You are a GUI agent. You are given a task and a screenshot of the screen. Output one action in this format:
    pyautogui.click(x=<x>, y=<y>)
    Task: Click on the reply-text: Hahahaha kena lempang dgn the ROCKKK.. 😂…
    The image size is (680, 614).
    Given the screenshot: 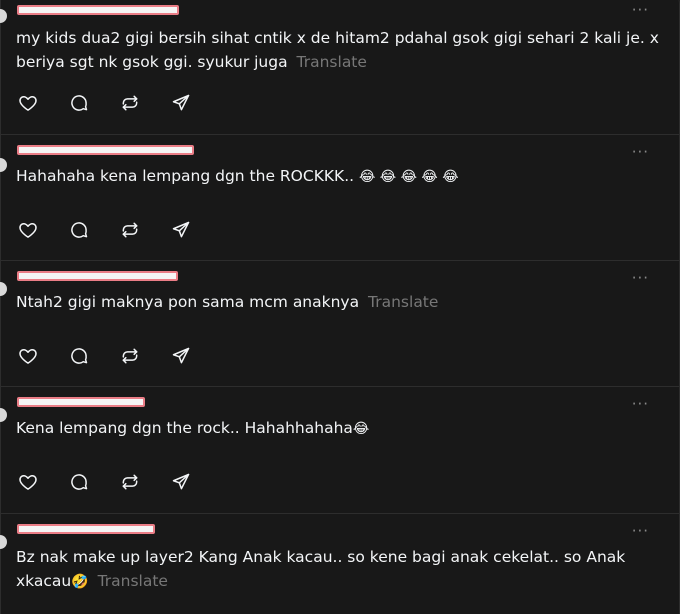 What is the action you would take?
    pyautogui.click(x=338, y=176)
    